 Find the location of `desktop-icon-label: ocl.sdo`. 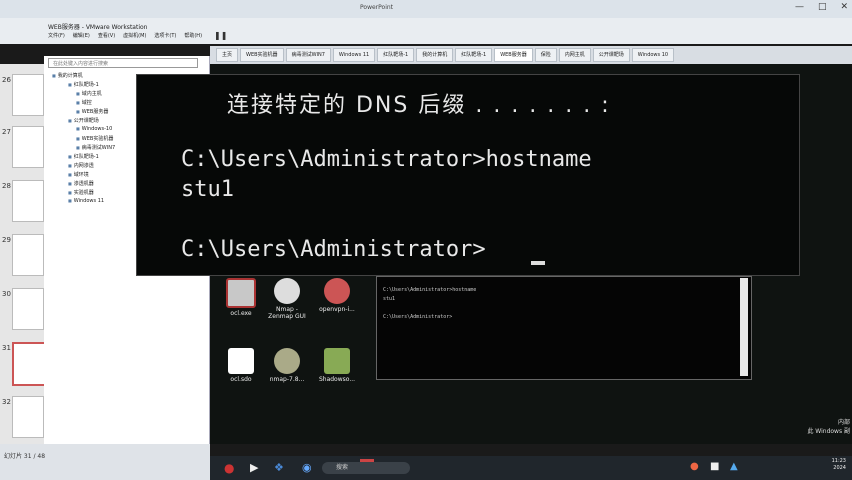

desktop-icon-label: ocl.sdo is located at coordinates (241, 379).